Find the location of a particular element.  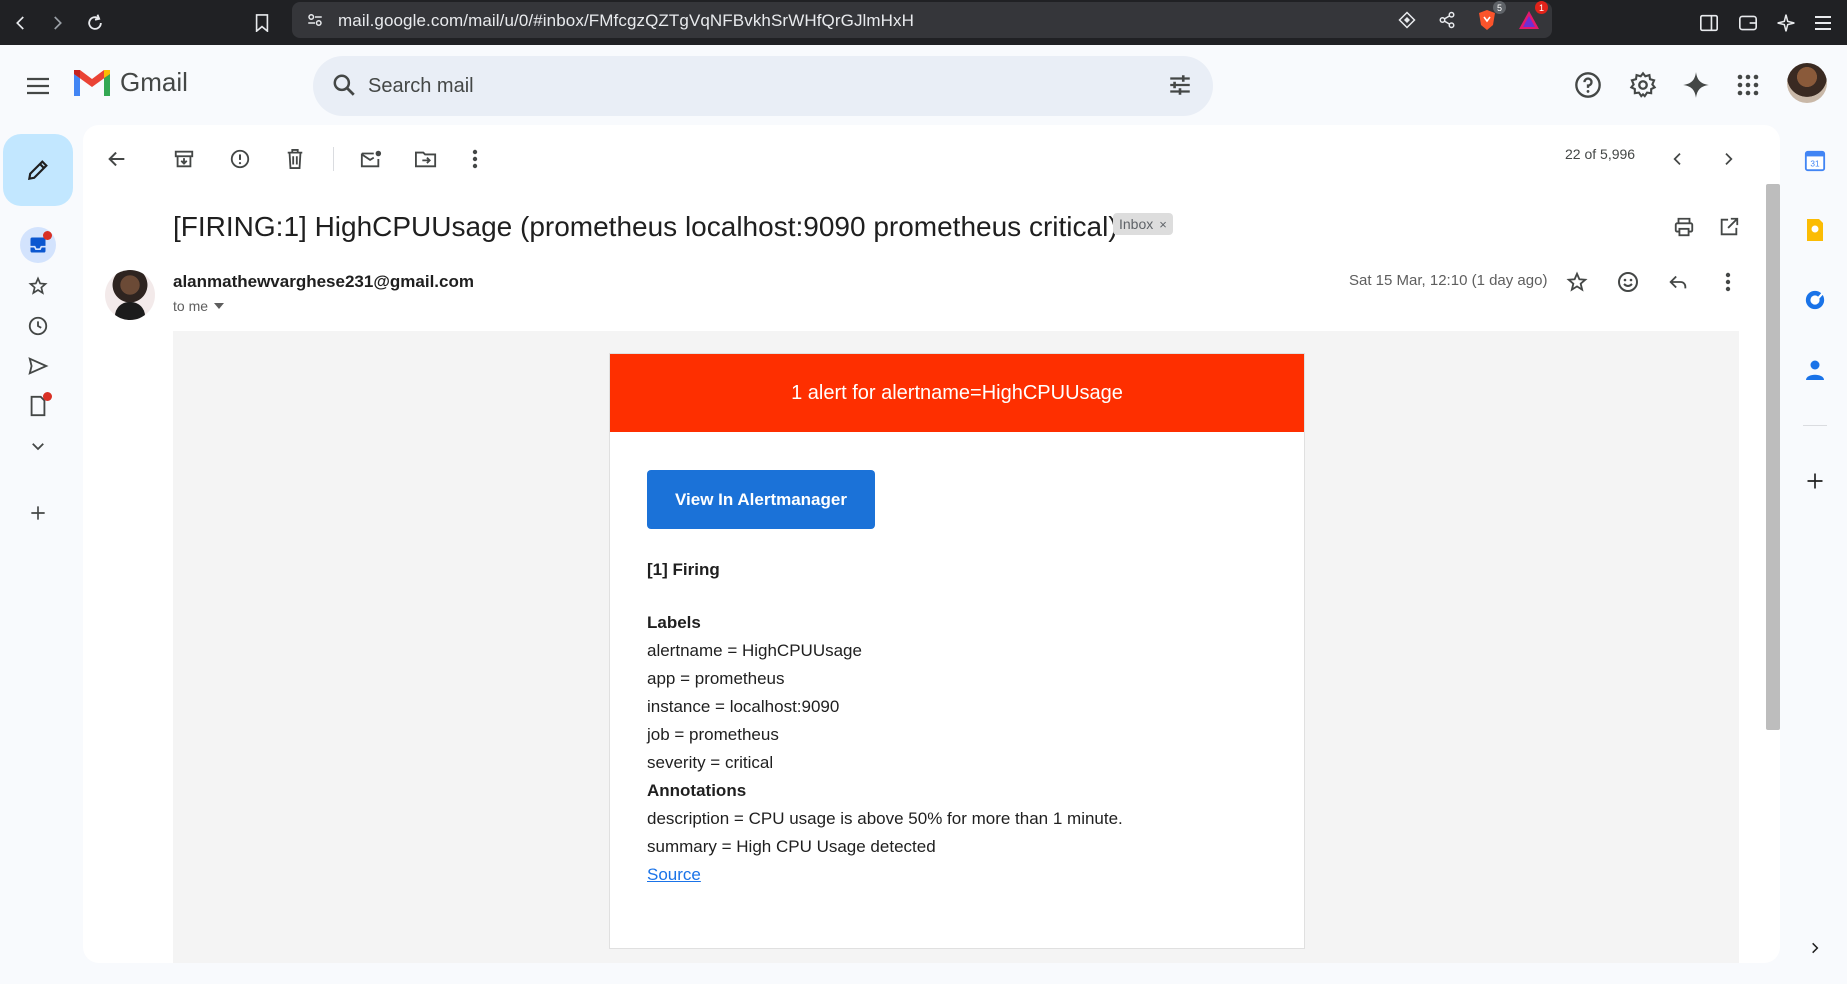

reload-icon is located at coordinates (95, 23).